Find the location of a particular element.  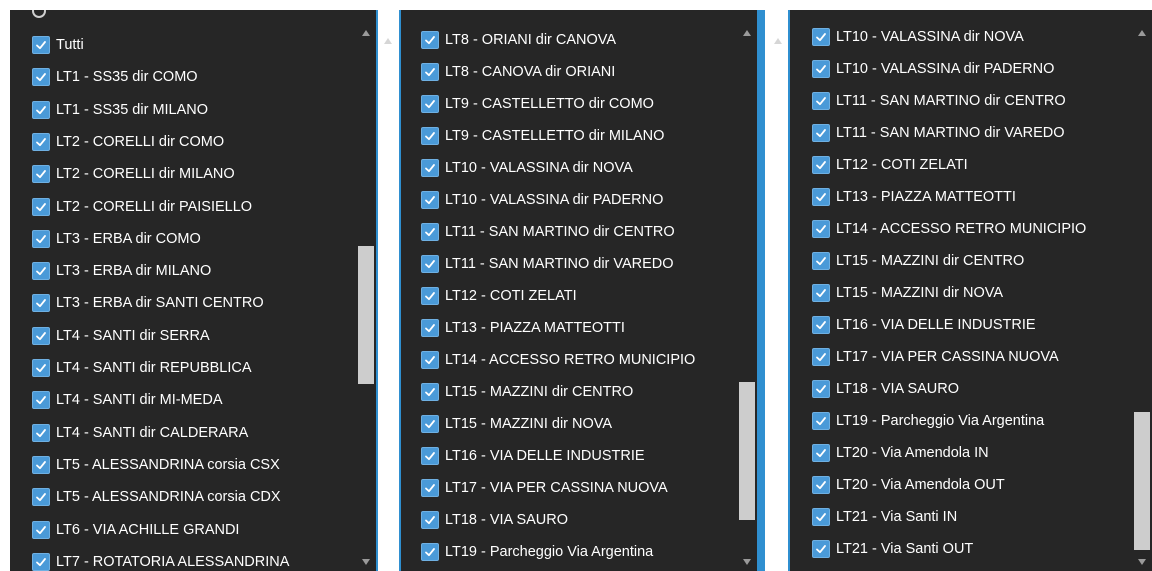

checklist-item: LT4 - SANTI dir CALDERARA is located at coordinates (140, 433).